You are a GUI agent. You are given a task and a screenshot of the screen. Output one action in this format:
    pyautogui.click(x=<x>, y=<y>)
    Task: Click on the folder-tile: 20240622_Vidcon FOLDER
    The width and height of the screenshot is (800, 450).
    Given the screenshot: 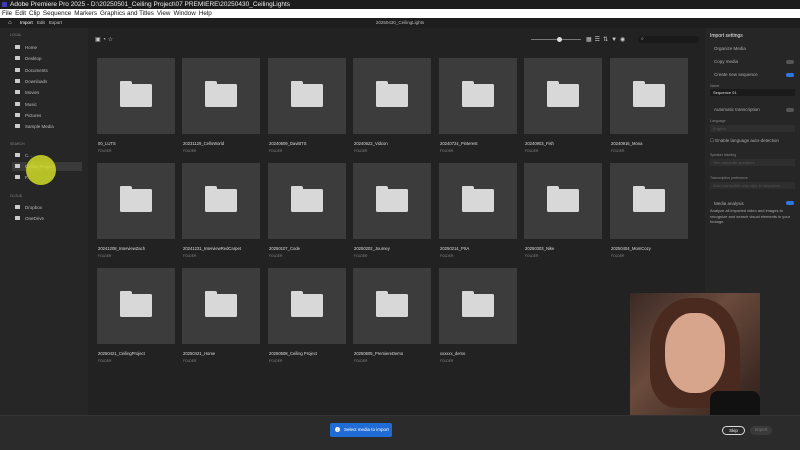 What is the action you would take?
    pyautogui.click(x=392, y=105)
    